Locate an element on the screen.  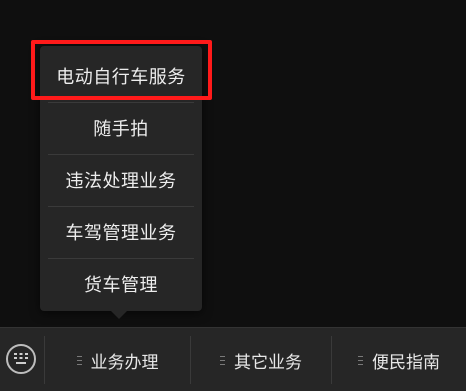
tab-label: 其它业务 is located at coordinates (268, 362).